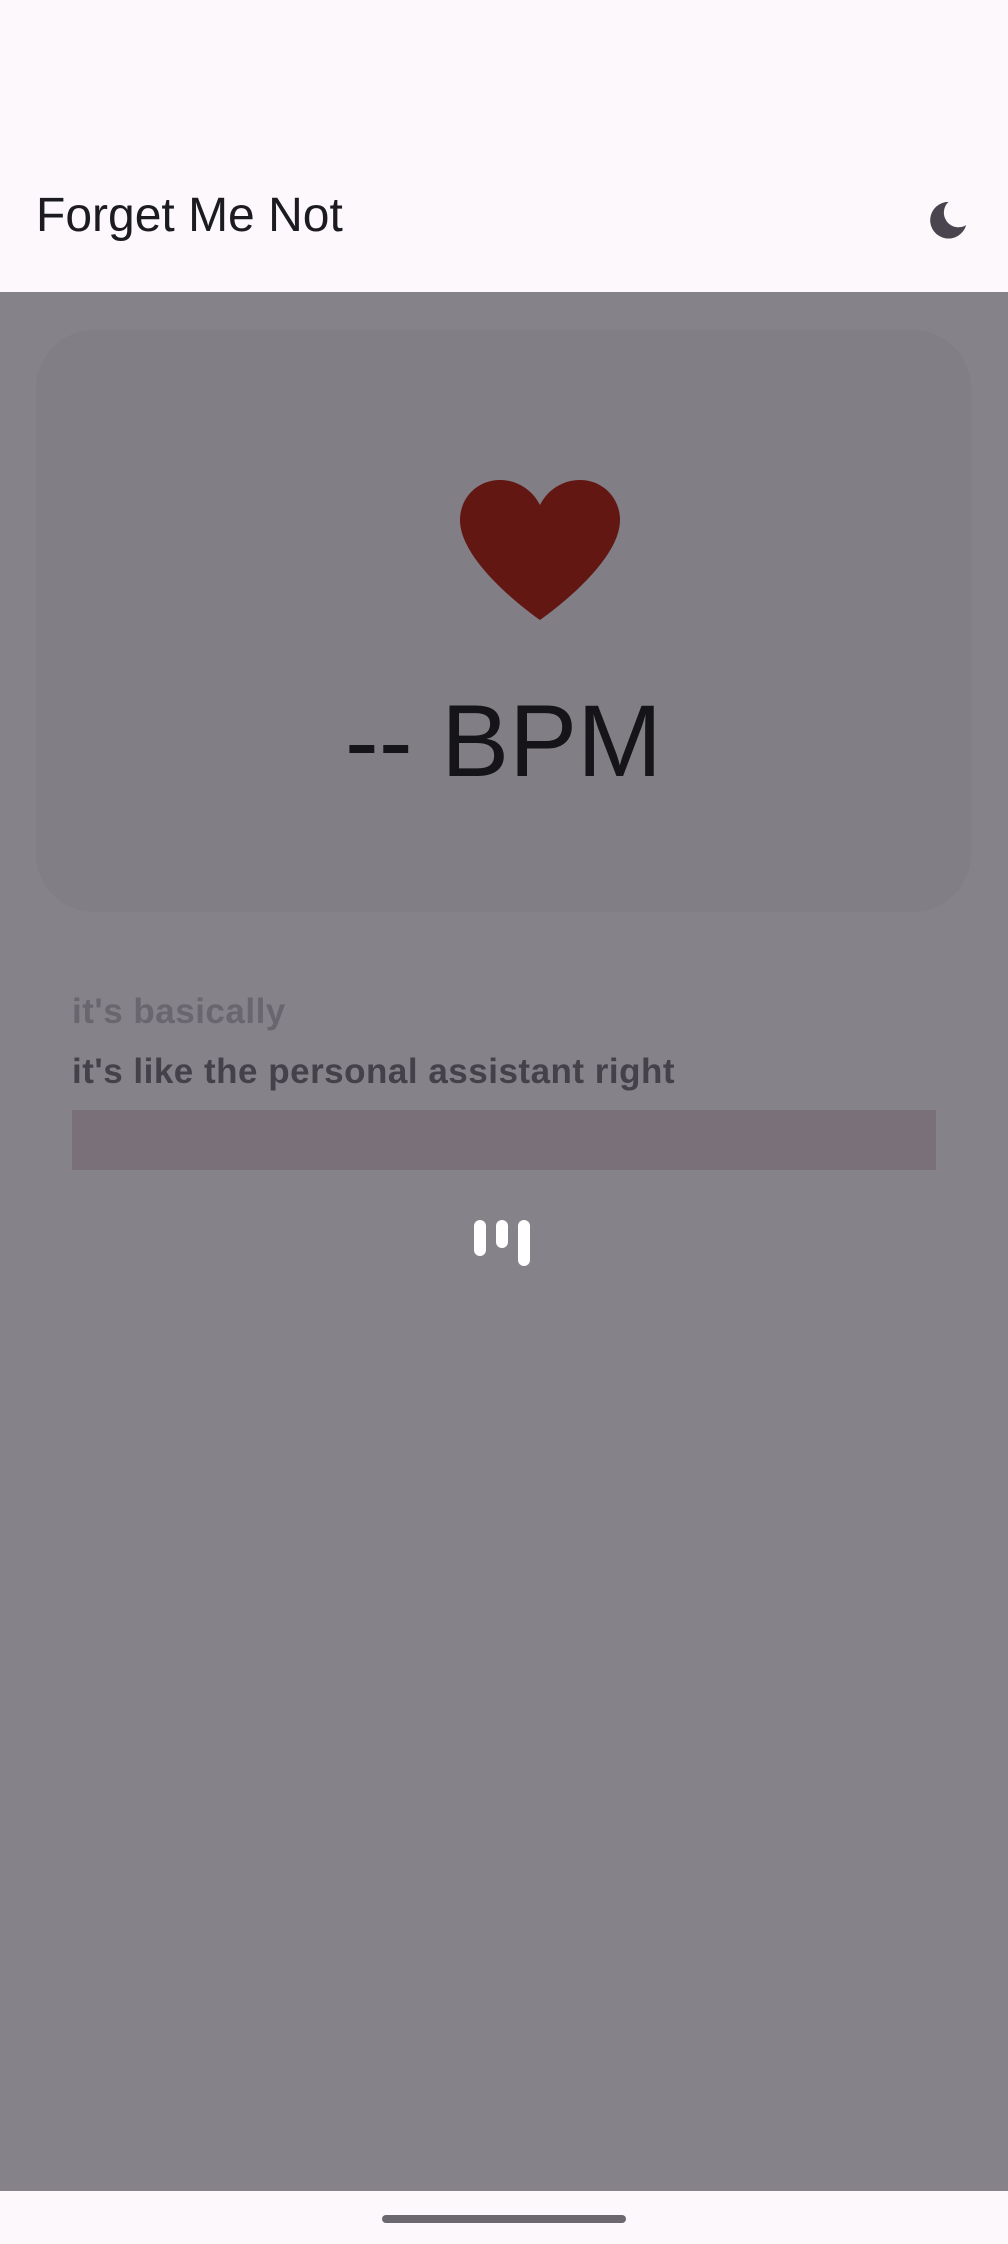 The width and height of the screenshot is (1008, 2244). I want to click on theme-toggle-button, so click(948, 220).